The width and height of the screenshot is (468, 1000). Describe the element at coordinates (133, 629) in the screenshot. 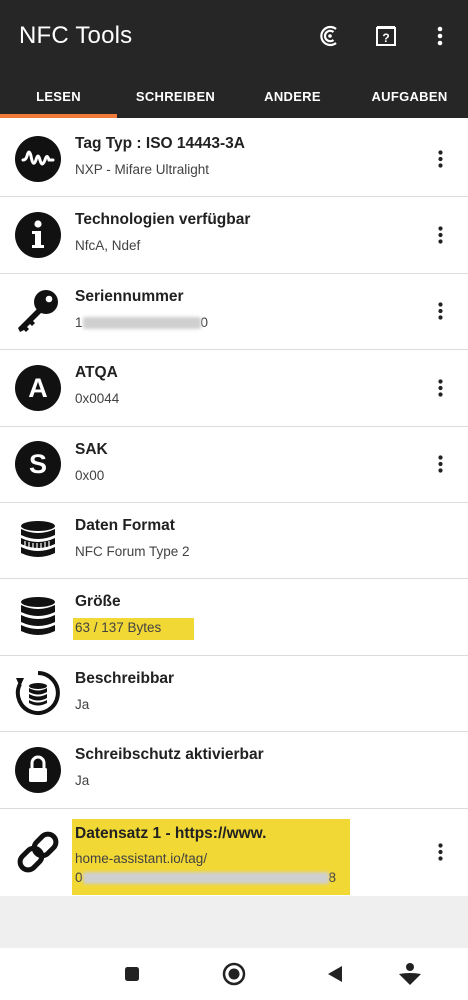

I see `row-value: 63 / 137 Bytes` at that location.